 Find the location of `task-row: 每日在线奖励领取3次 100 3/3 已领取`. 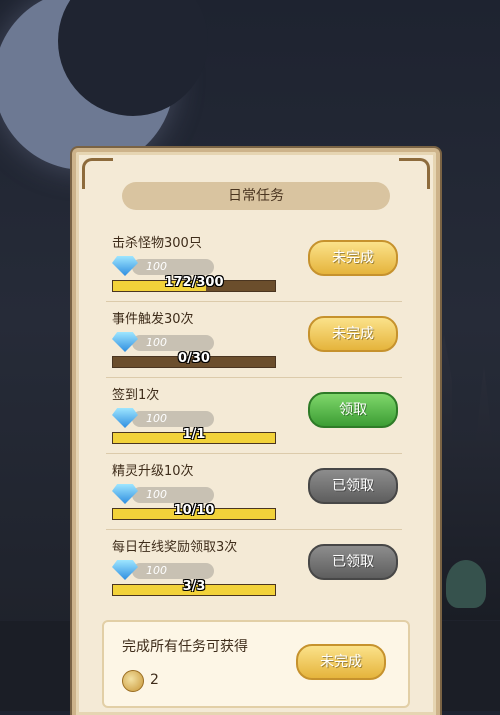

task-row: 每日在线奖励领取3次 100 3/3 已领取 is located at coordinates (254, 570).